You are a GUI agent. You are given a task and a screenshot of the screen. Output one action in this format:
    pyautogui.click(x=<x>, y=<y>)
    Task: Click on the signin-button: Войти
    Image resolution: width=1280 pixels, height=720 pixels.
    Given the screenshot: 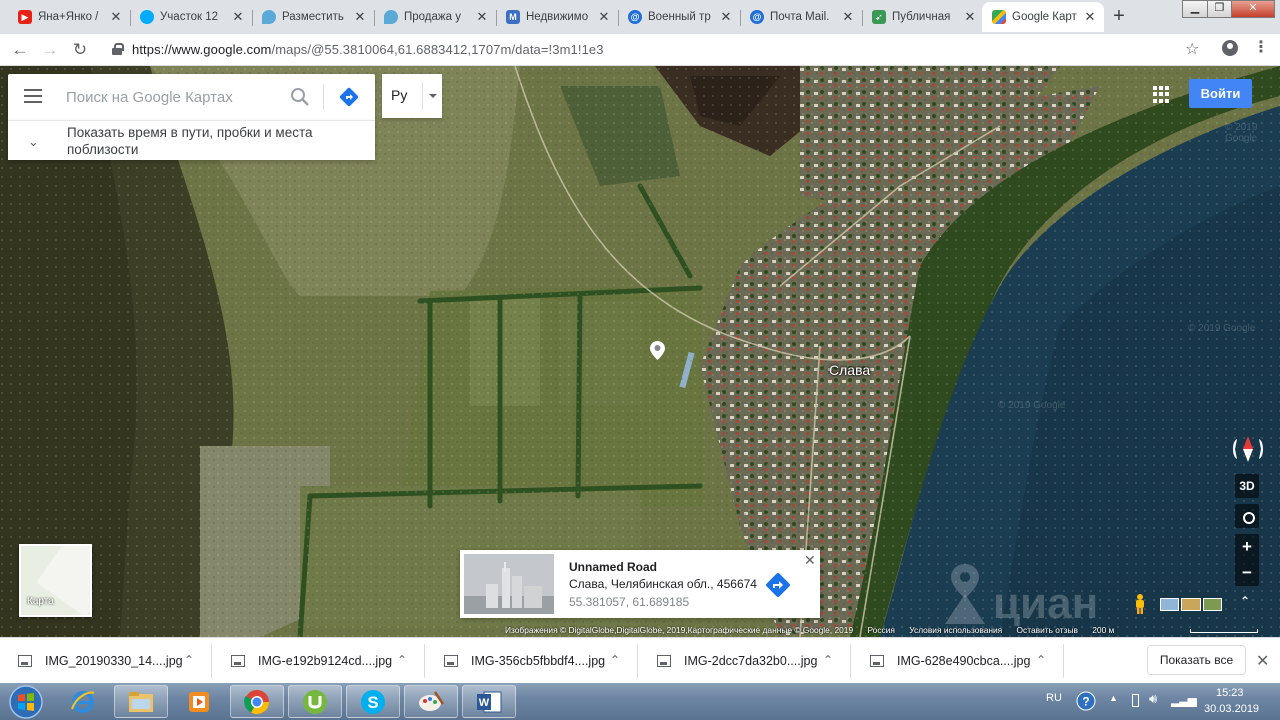 What is the action you would take?
    pyautogui.click(x=1220, y=93)
    